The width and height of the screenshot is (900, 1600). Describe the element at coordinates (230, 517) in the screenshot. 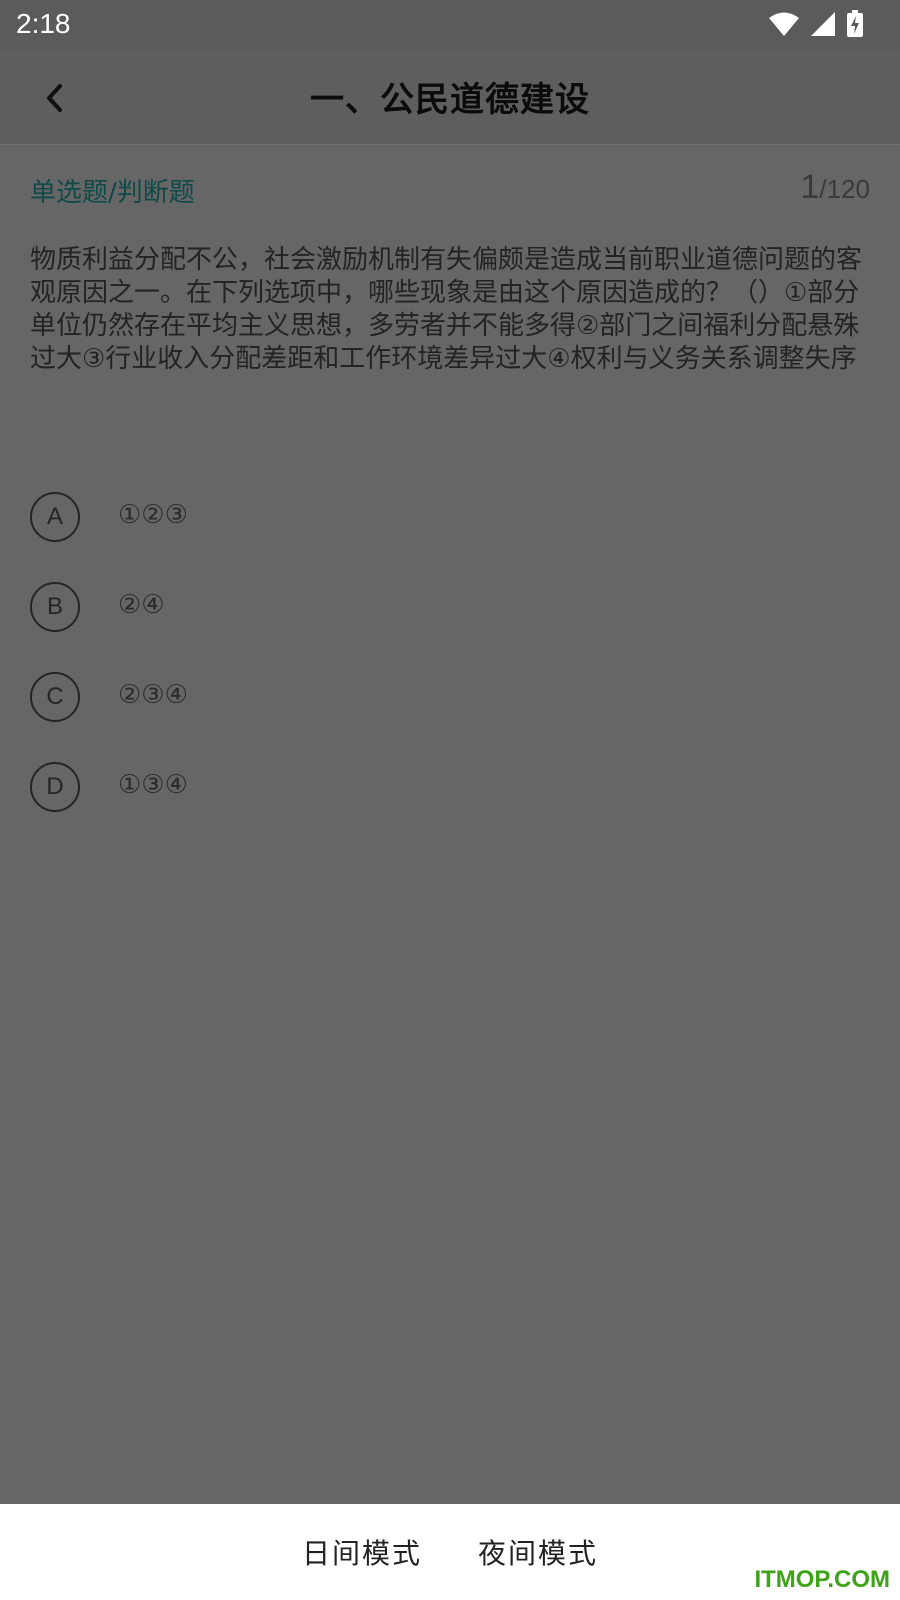

I see `option-a: A ①②③` at that location.